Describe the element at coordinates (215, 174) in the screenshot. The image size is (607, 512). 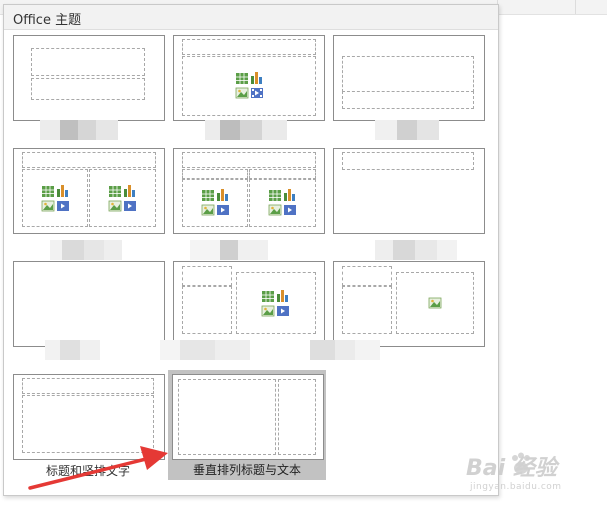
I see `left-heading-placeholder` at that location.